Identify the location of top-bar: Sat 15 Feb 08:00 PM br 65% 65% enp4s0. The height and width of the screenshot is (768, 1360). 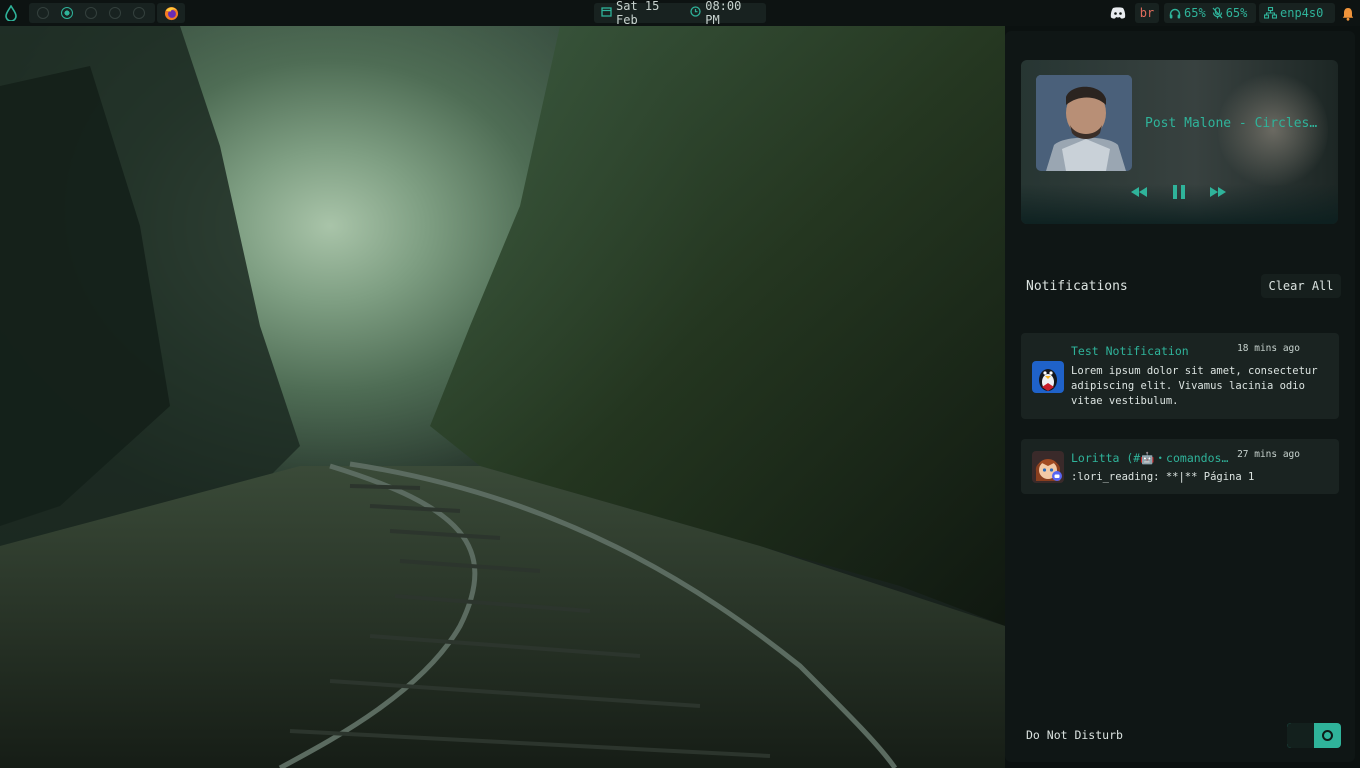
(680, 13).